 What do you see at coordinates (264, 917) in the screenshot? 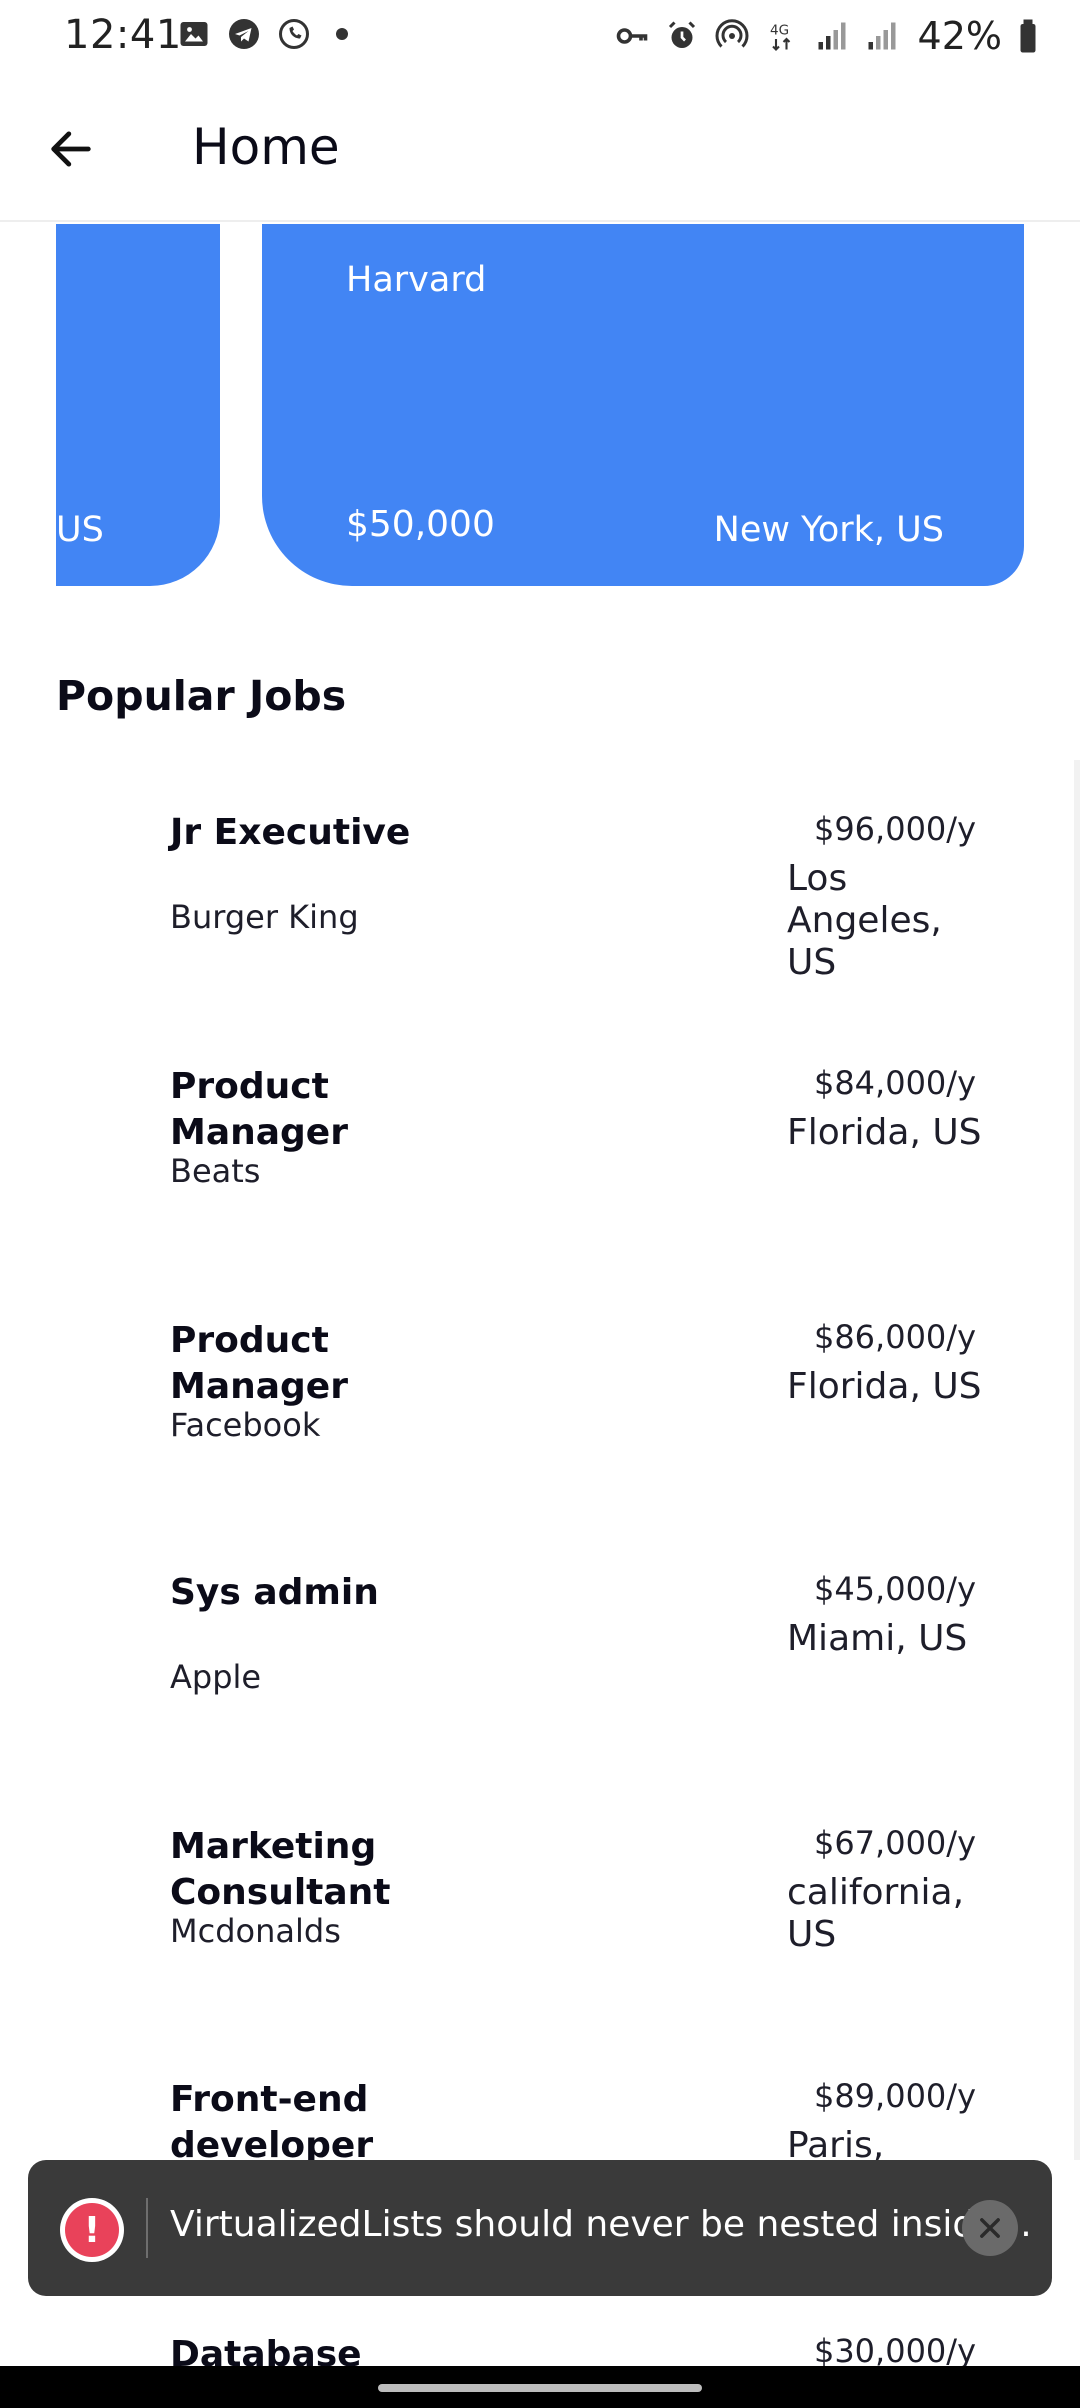
I see `job-company: Burger King` at bounding box center [264, 917].